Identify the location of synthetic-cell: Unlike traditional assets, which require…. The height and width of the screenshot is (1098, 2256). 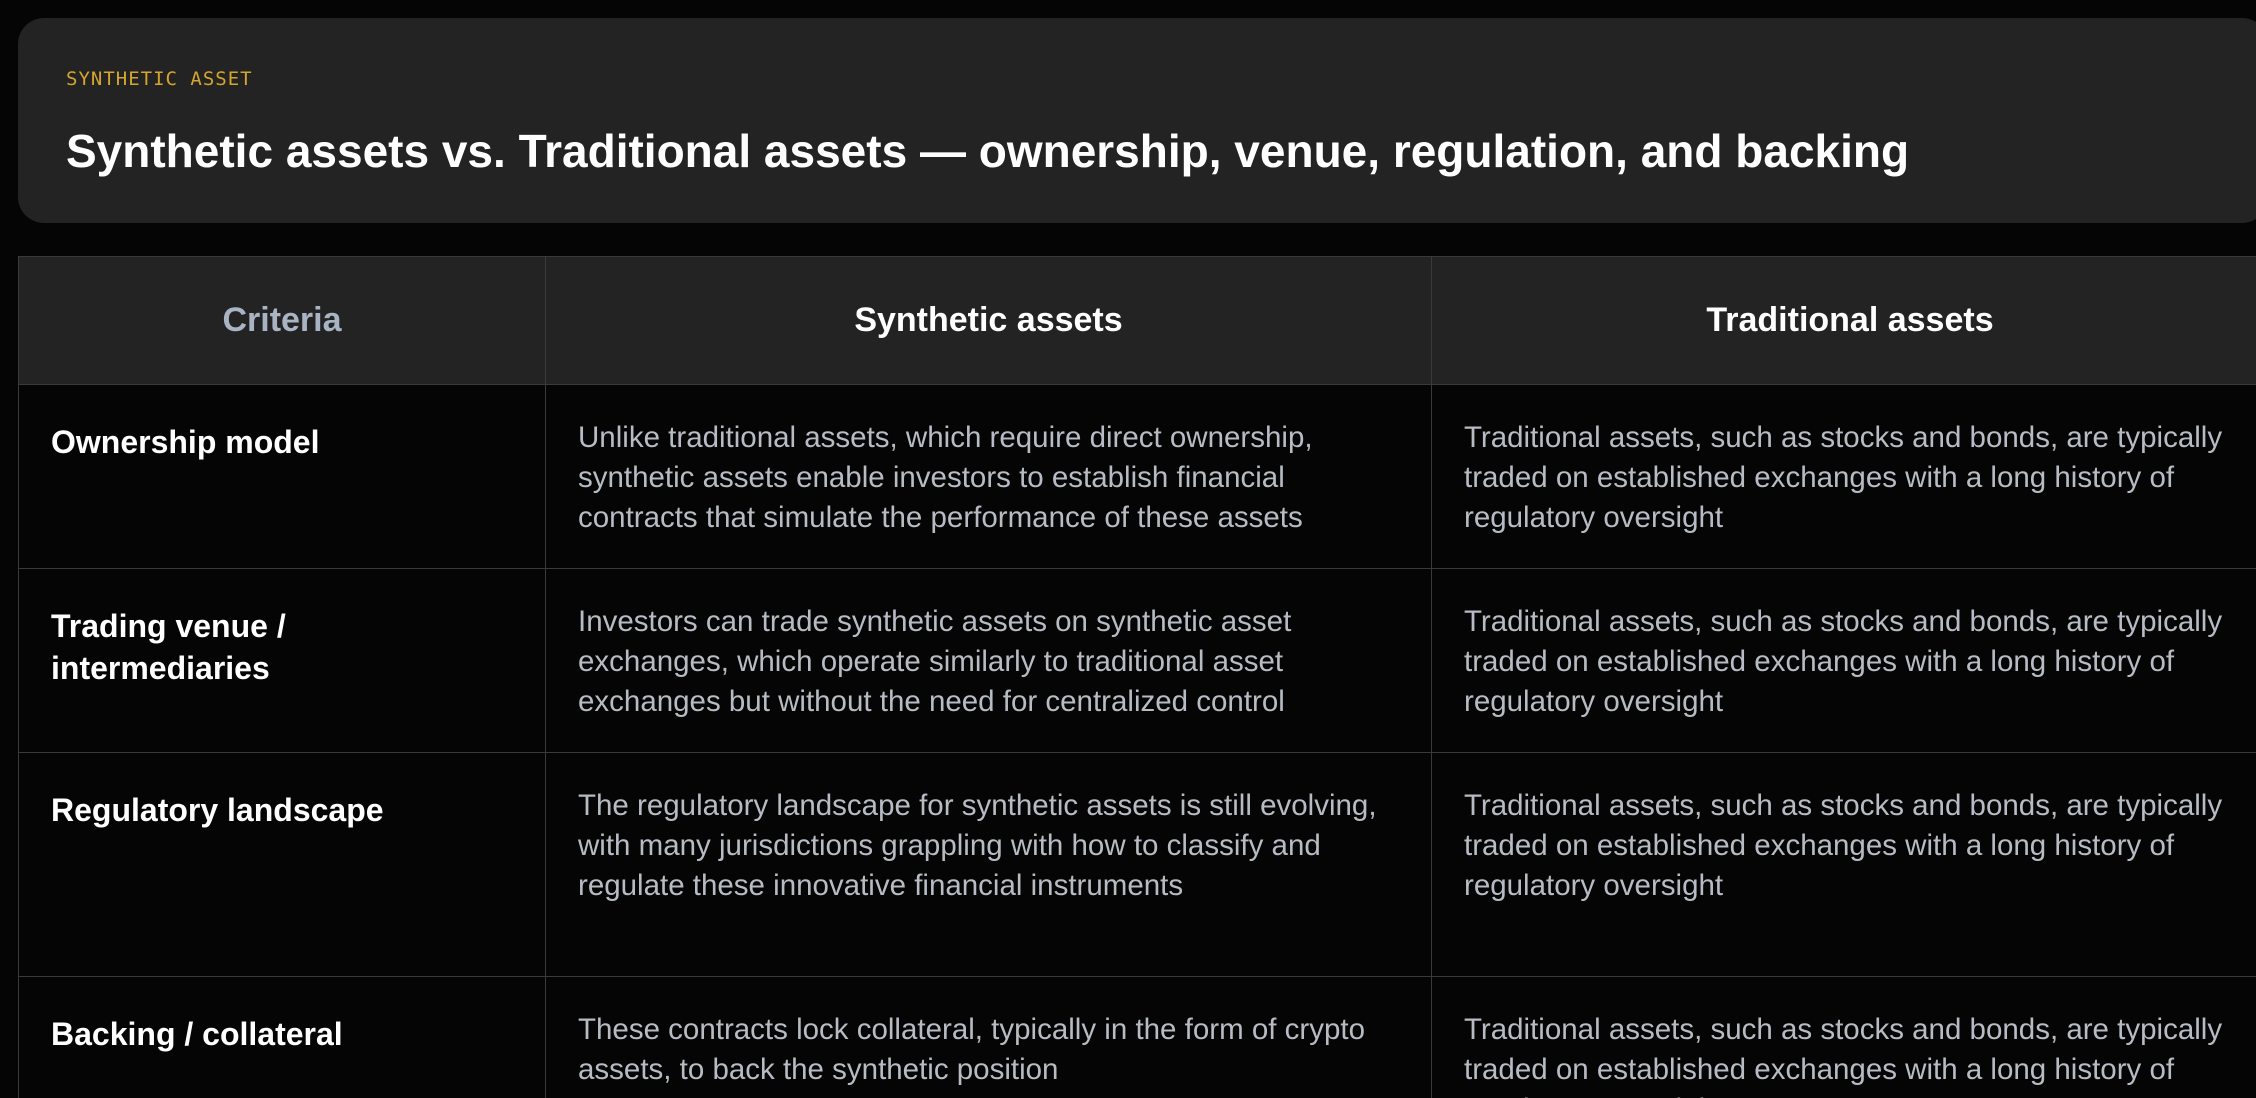
(988, 476).